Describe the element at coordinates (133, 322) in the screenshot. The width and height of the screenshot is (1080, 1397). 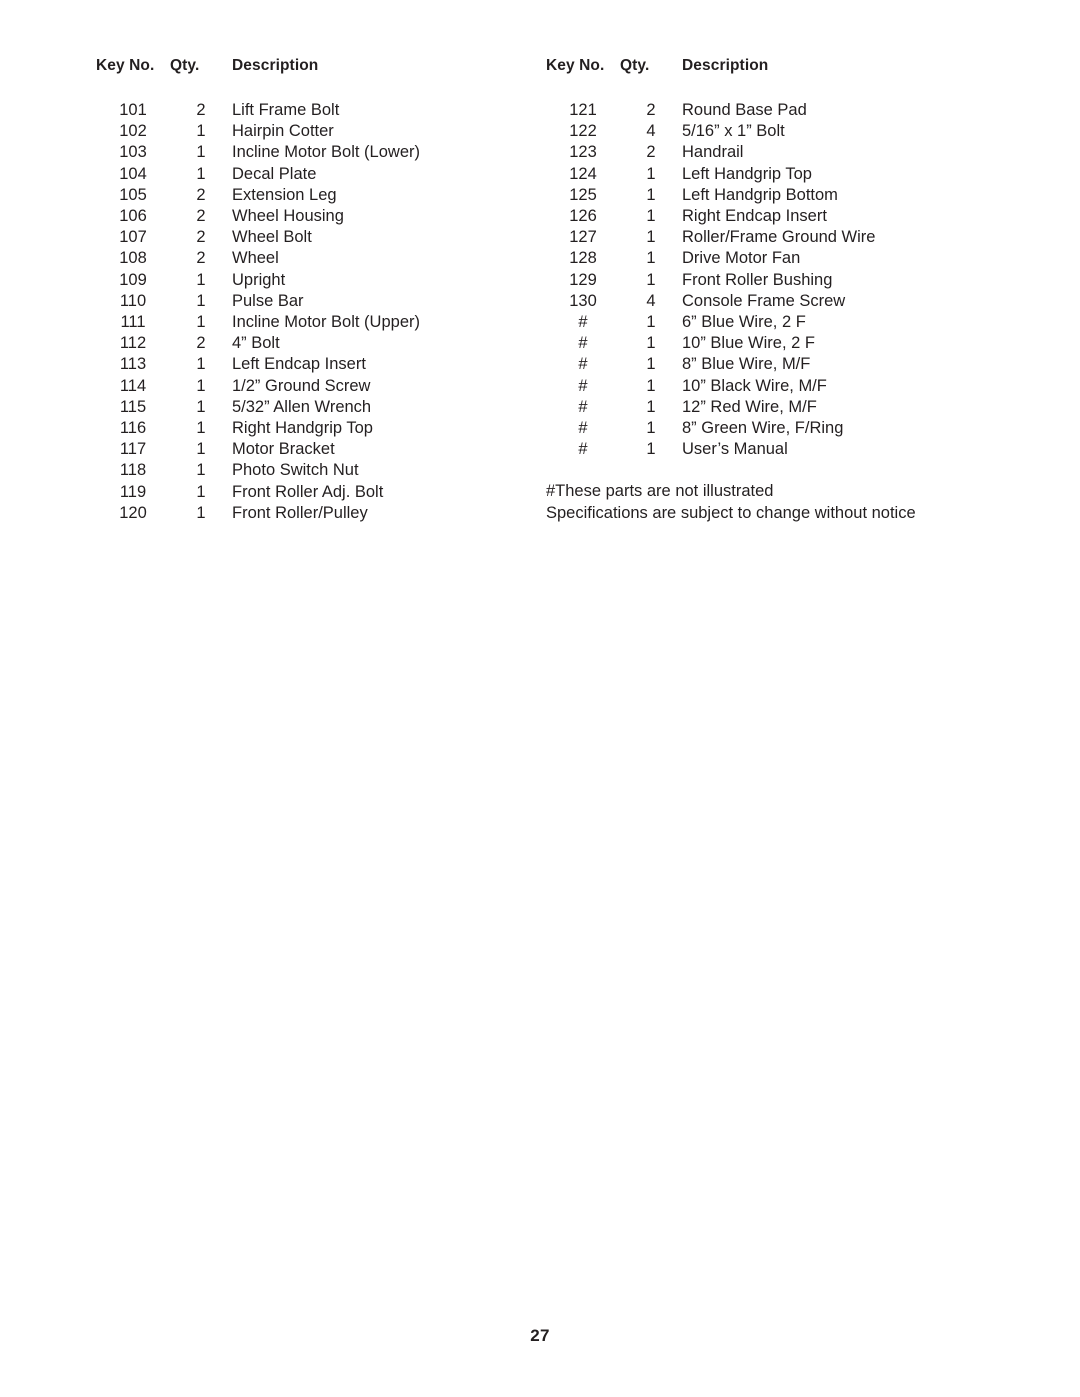
I see `cell-key-no: 111` at that location.